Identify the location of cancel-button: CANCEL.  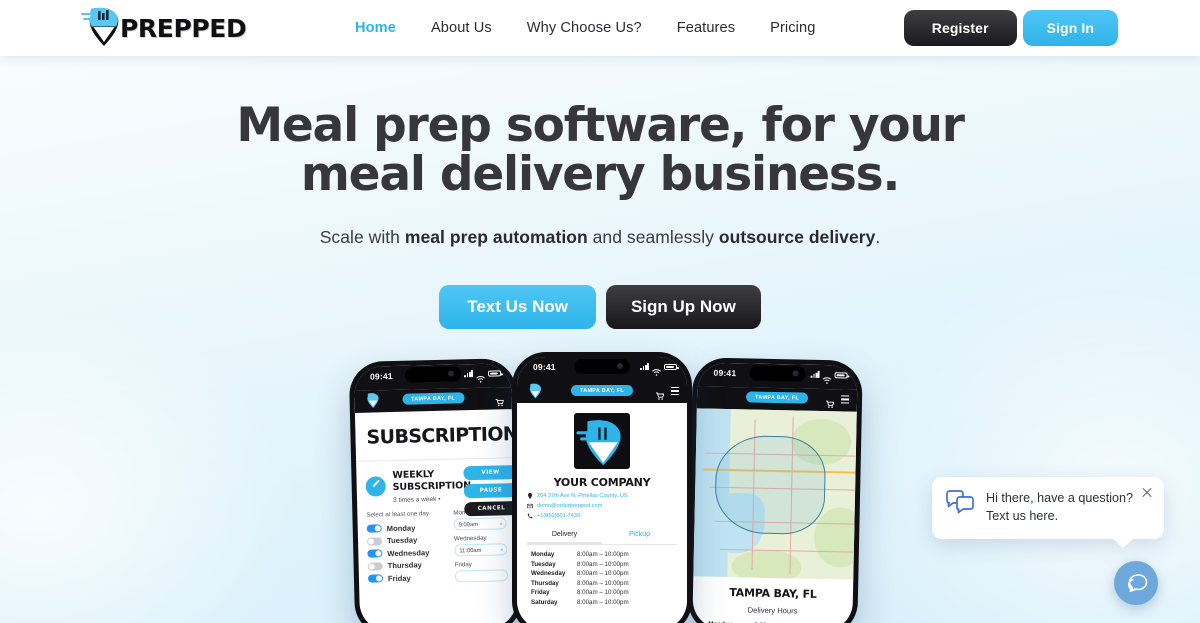
(491, 508).